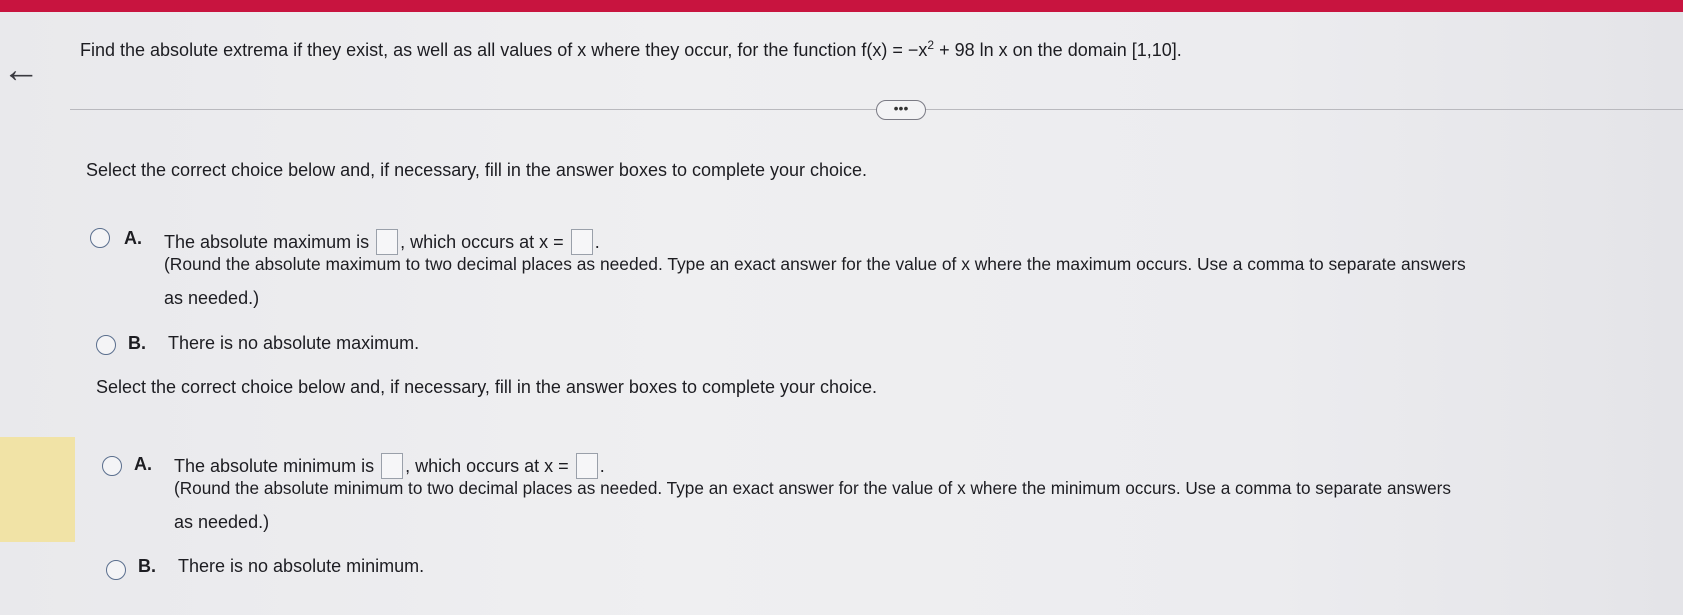  I want to click on choice-a-minimum-note-cont: as needed.), so click(222, 522).